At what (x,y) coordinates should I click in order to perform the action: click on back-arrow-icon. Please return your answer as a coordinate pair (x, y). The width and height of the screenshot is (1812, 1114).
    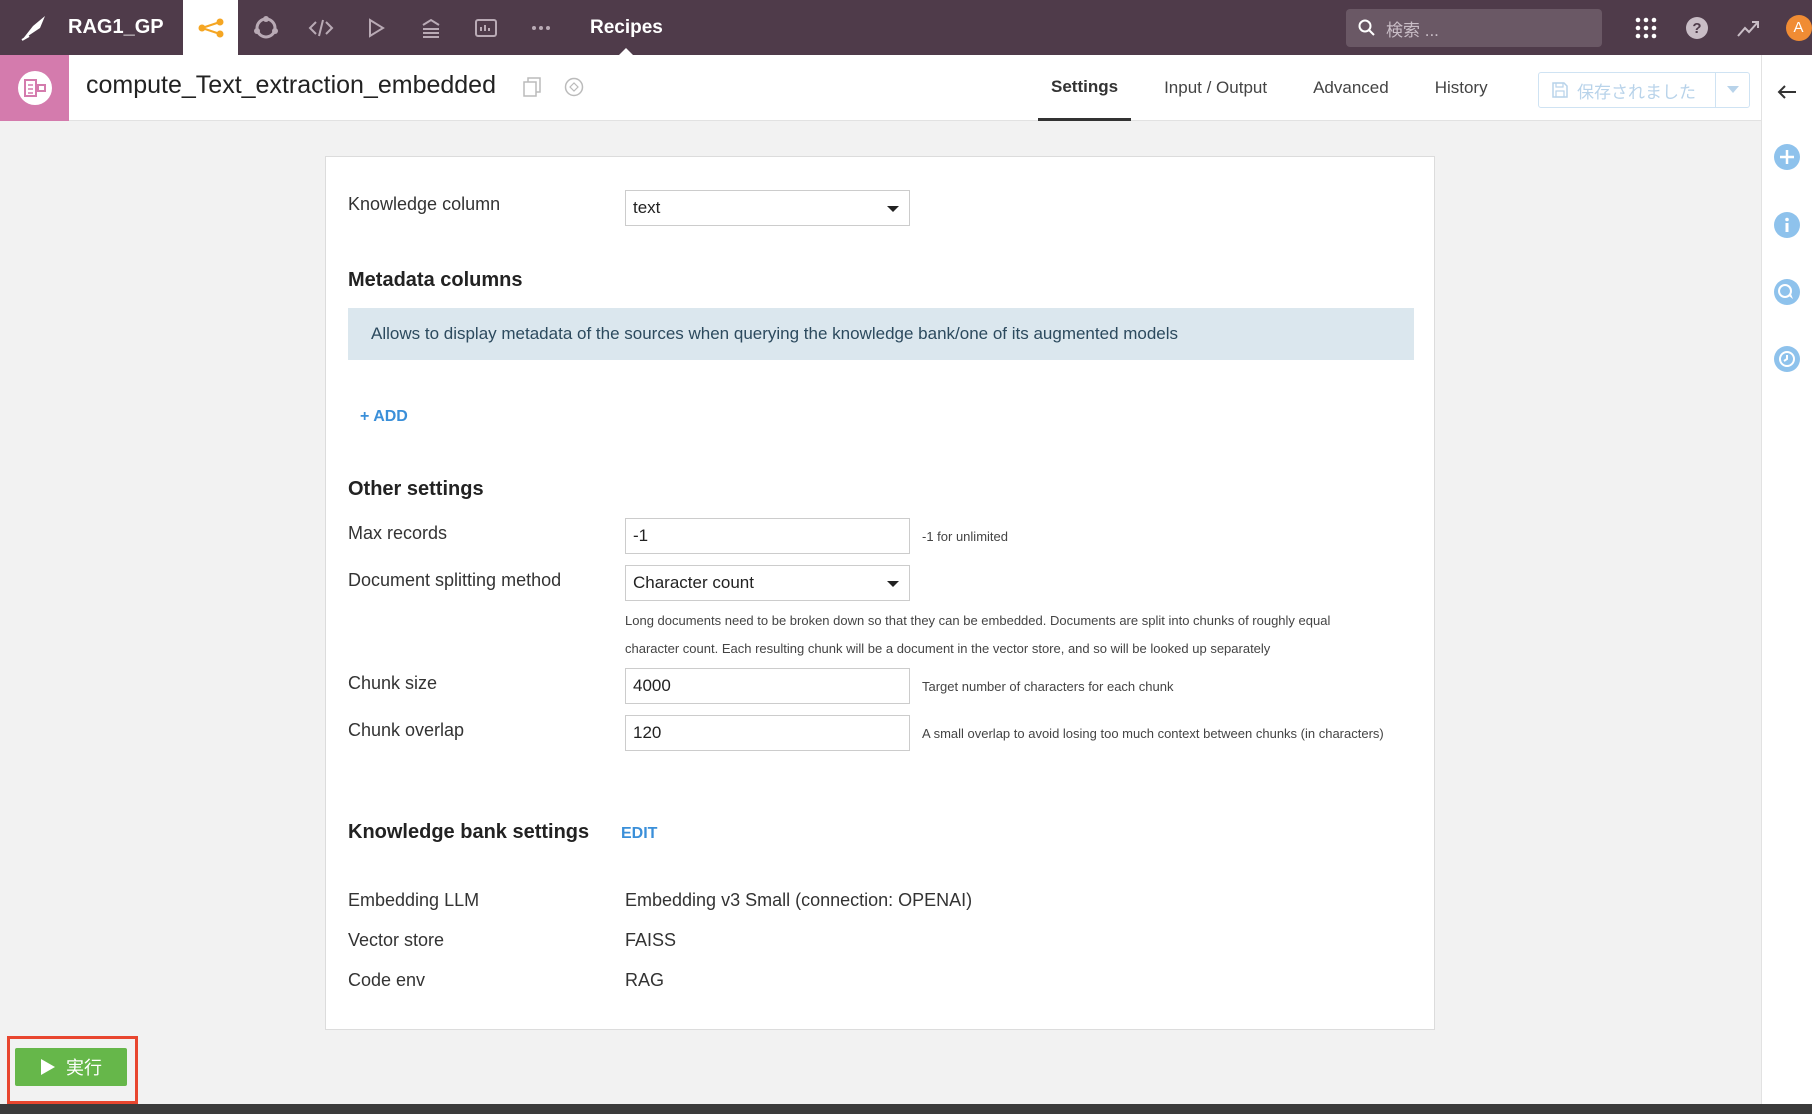
    Looking at the image, I should click on (1787, 92).